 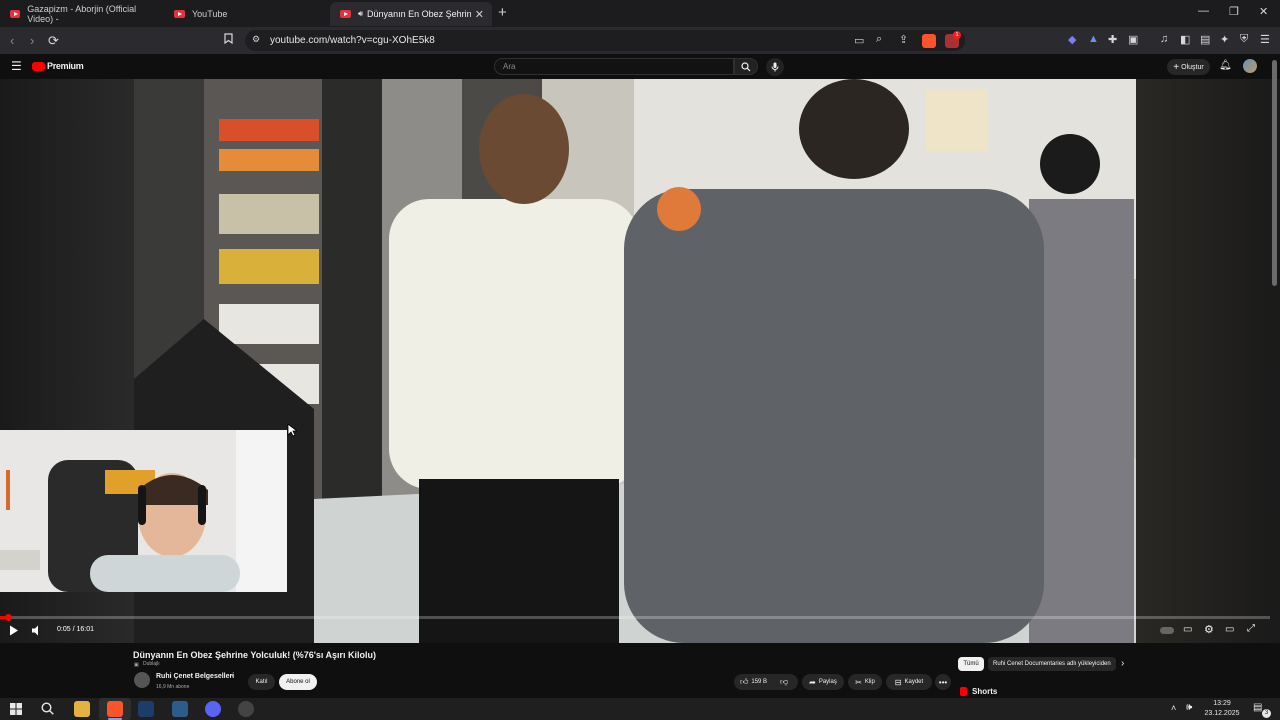 I want to click on reload-button: ⟳, so click(x=53, y=41).